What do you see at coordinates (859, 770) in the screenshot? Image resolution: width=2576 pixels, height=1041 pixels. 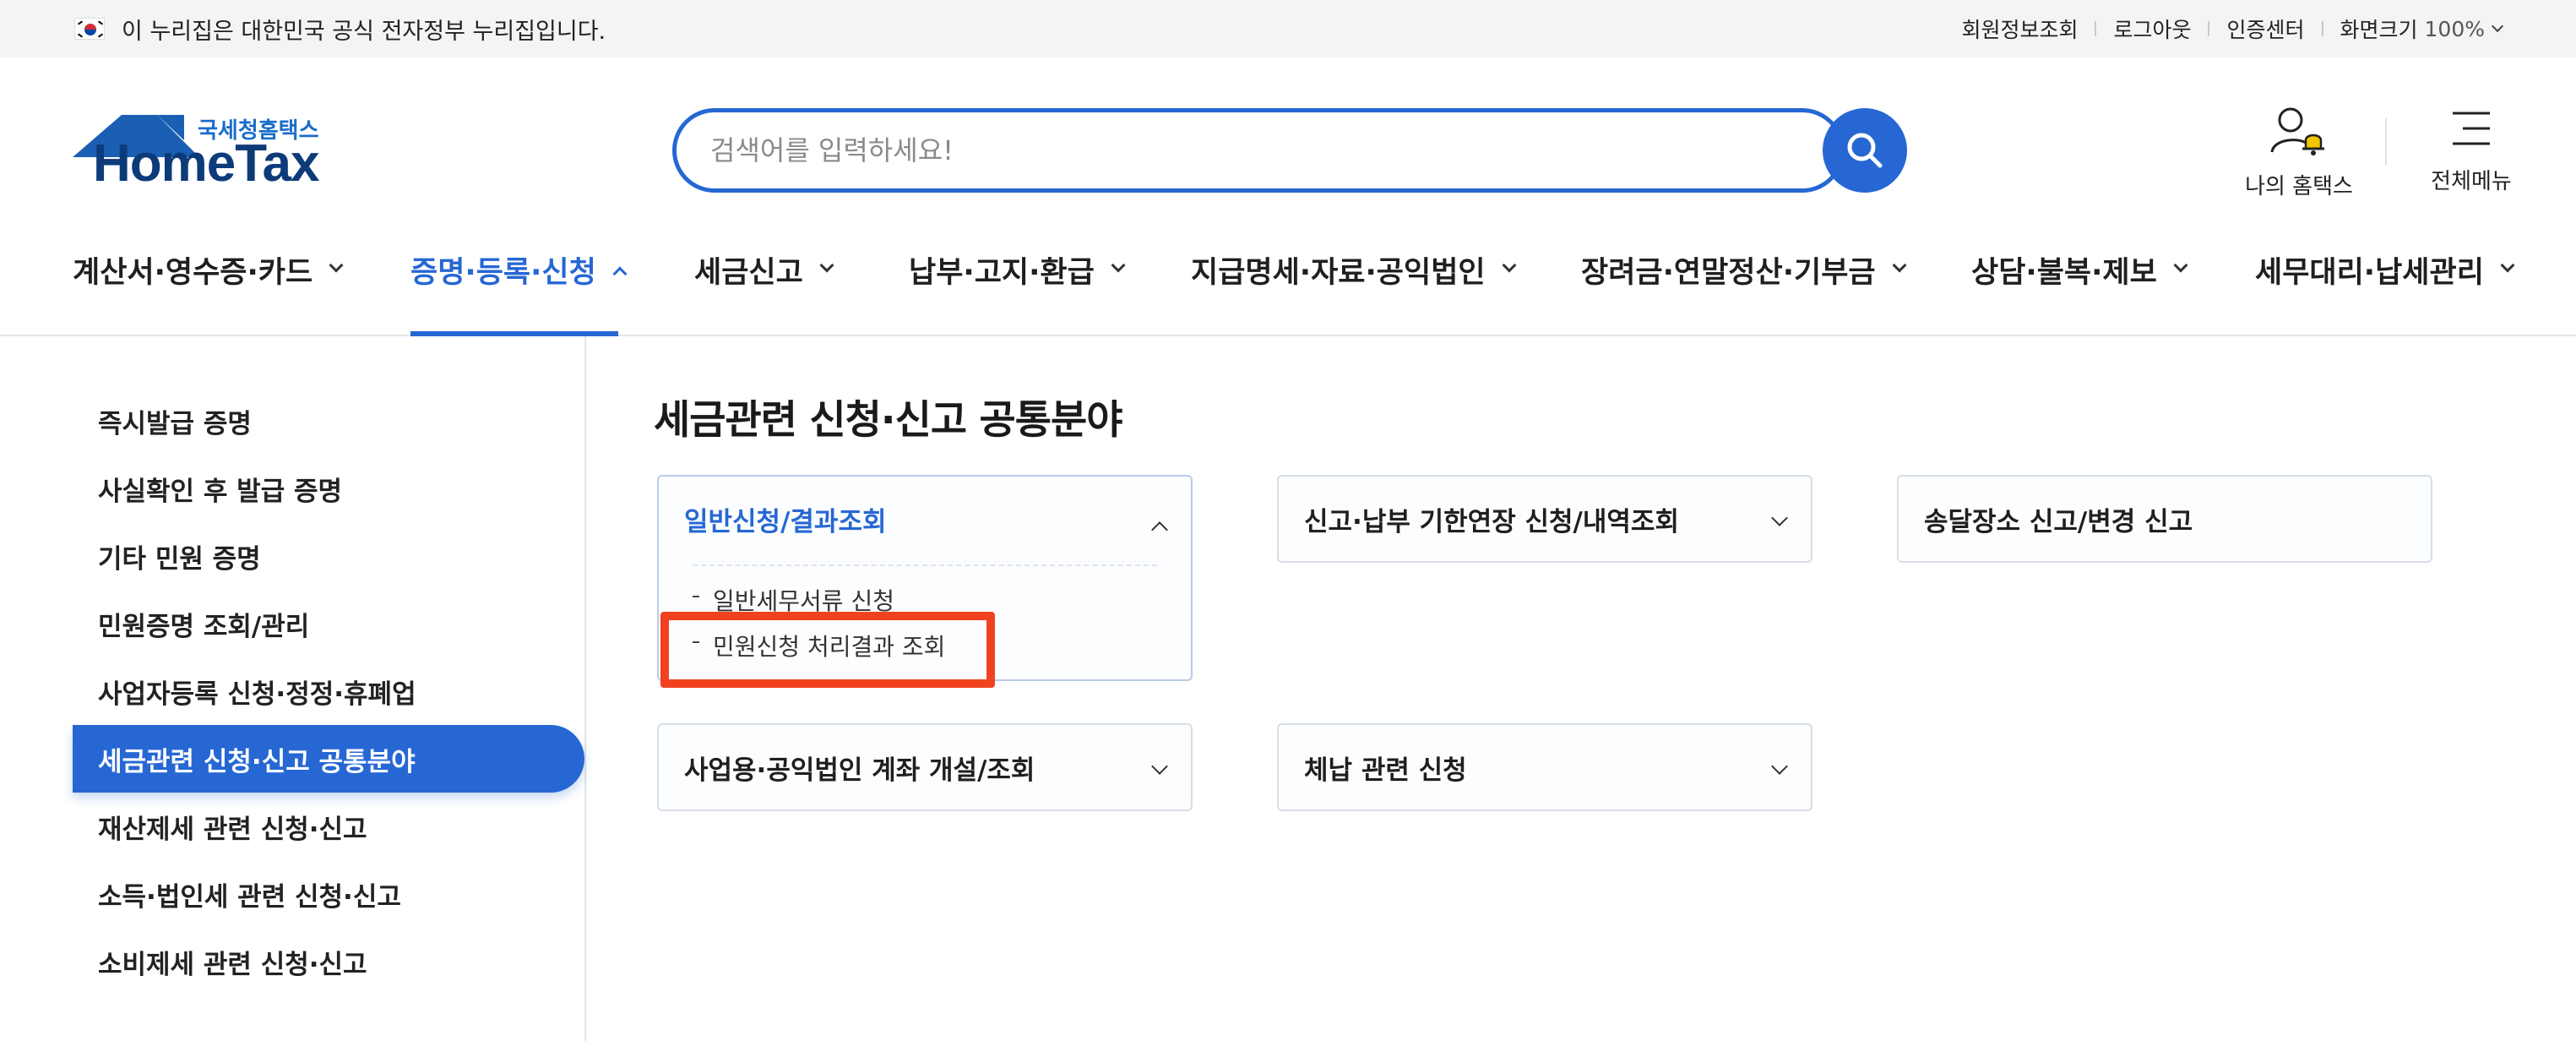 I see `card-title: 사업용·공익법인 계좌 개설/조회` at bounding box center [859, 770].